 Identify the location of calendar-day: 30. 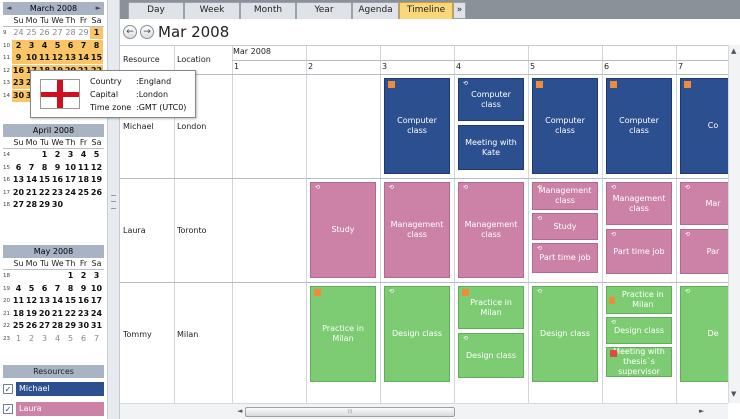
(18, 95).